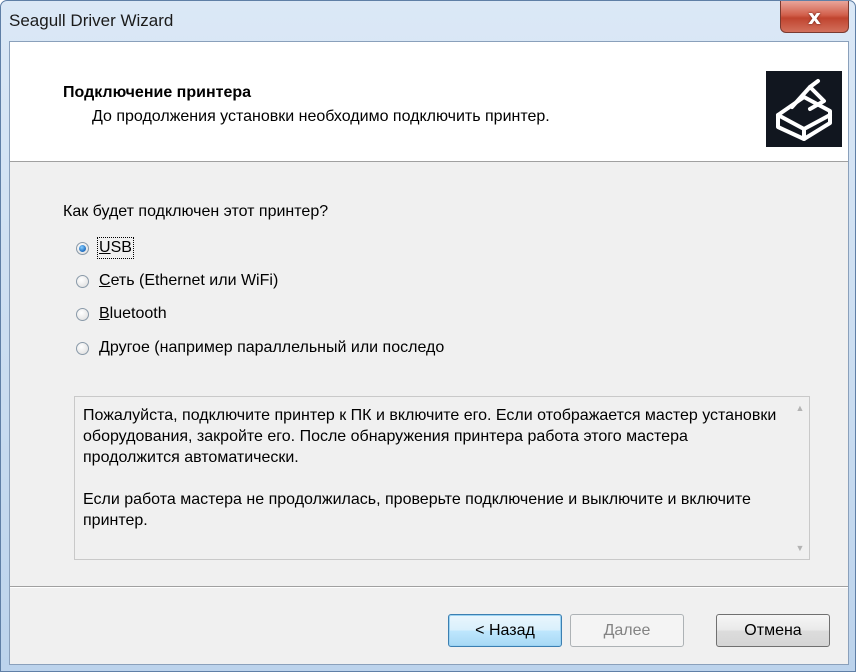  I want to click on radio-selected-icon, so click(82, 248).